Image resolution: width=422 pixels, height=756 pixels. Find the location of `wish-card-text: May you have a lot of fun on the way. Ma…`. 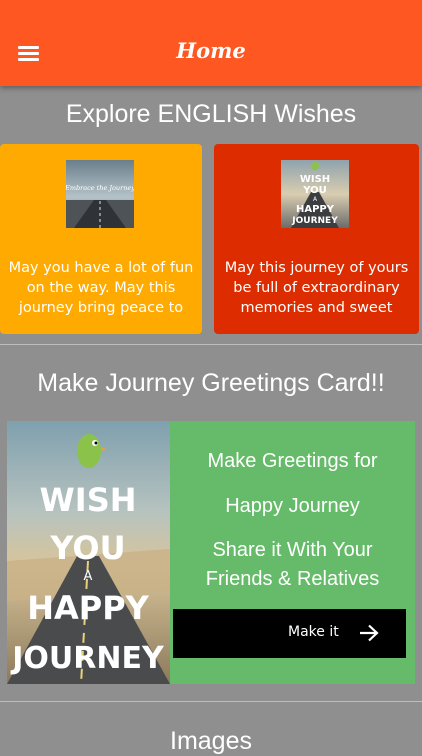

wish-card-text: May you have a lot of fun on the way. Ma… is located at coordinates (101, 288).